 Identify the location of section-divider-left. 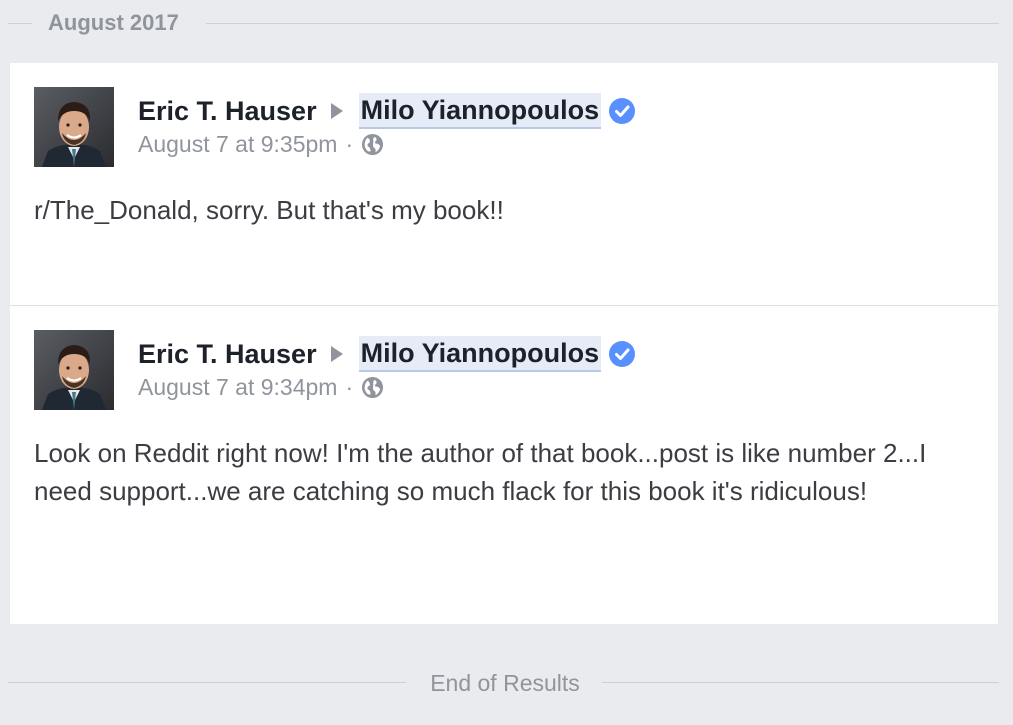
(20, 23).